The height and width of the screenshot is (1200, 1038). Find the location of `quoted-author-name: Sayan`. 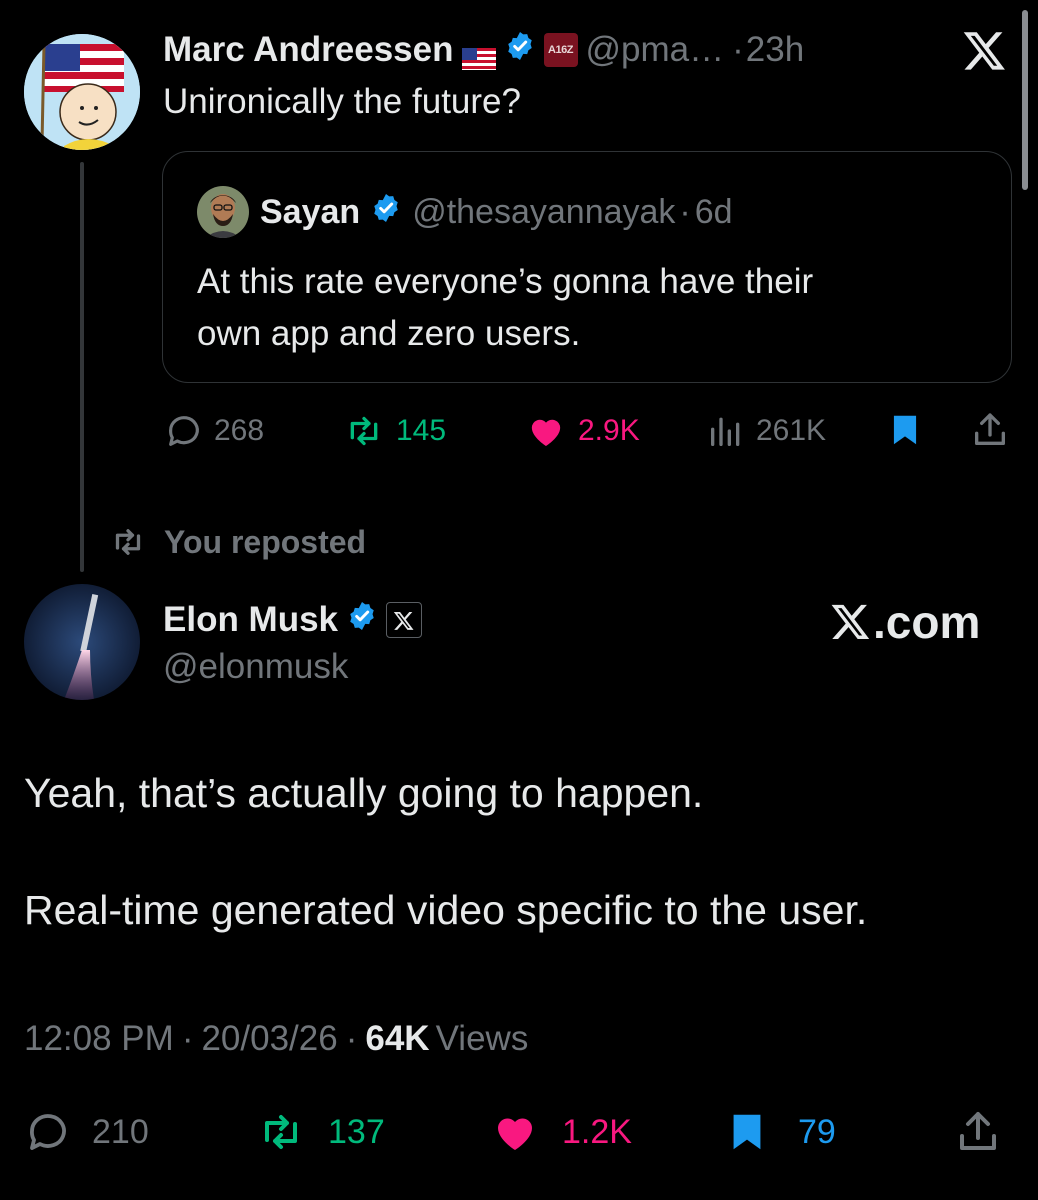

quoted-author-name: Sayan is located at coordinates (310, 212).